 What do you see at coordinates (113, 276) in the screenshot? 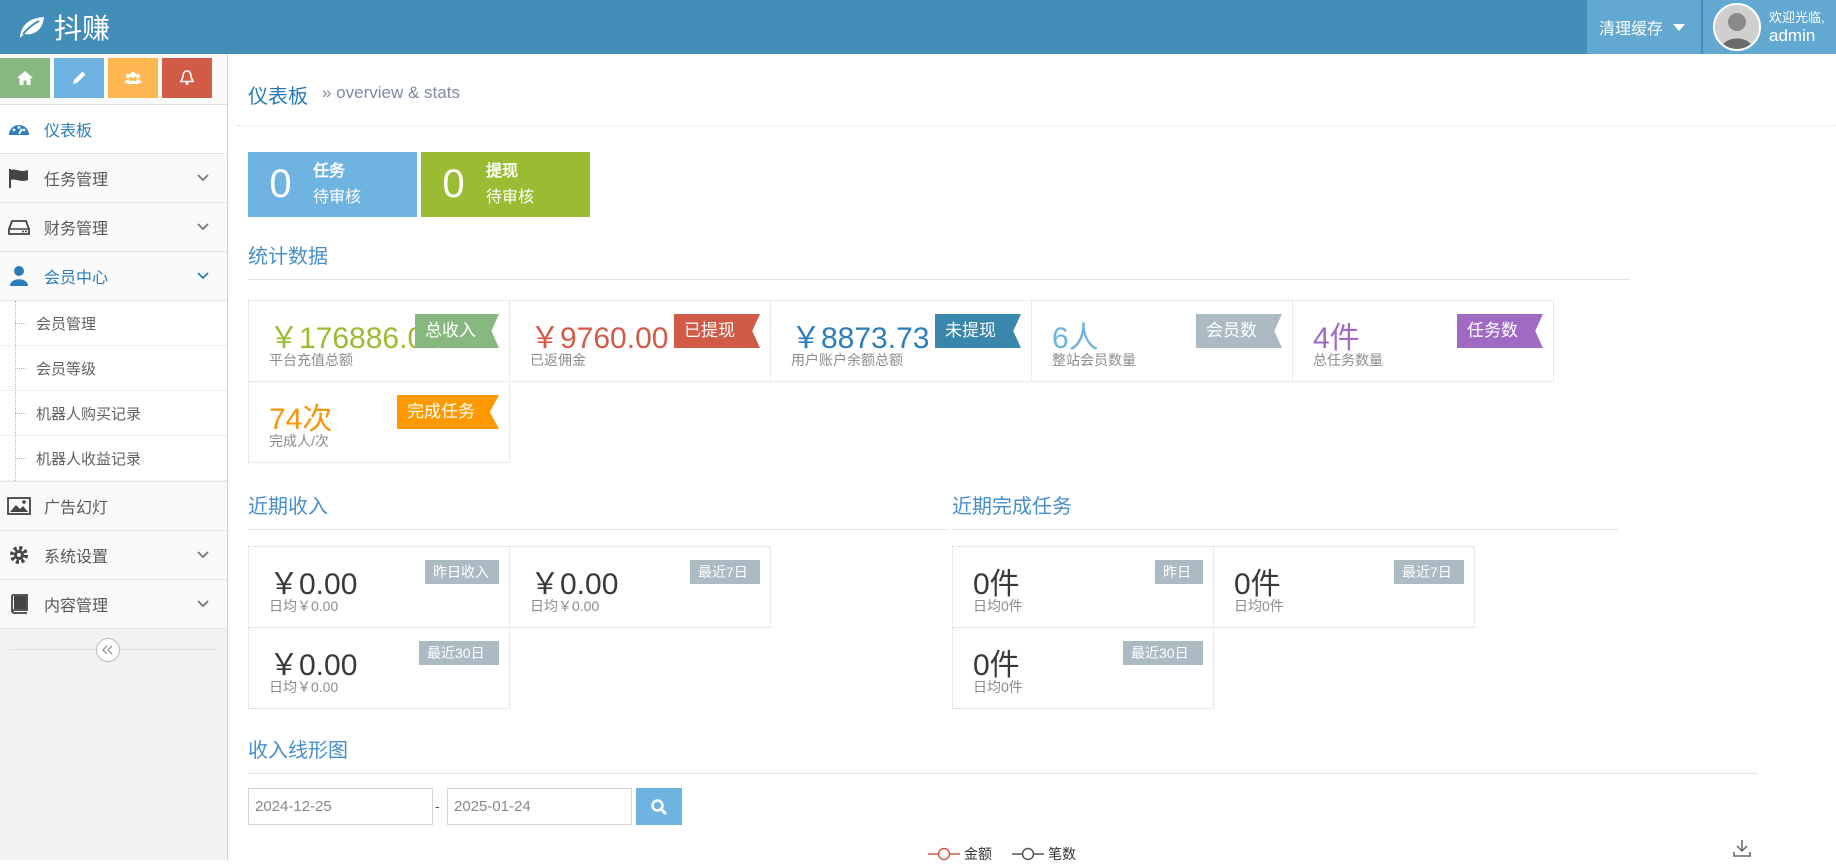
I see `sidebar-item-members: 会员中心` at bounding box center [113, 276].